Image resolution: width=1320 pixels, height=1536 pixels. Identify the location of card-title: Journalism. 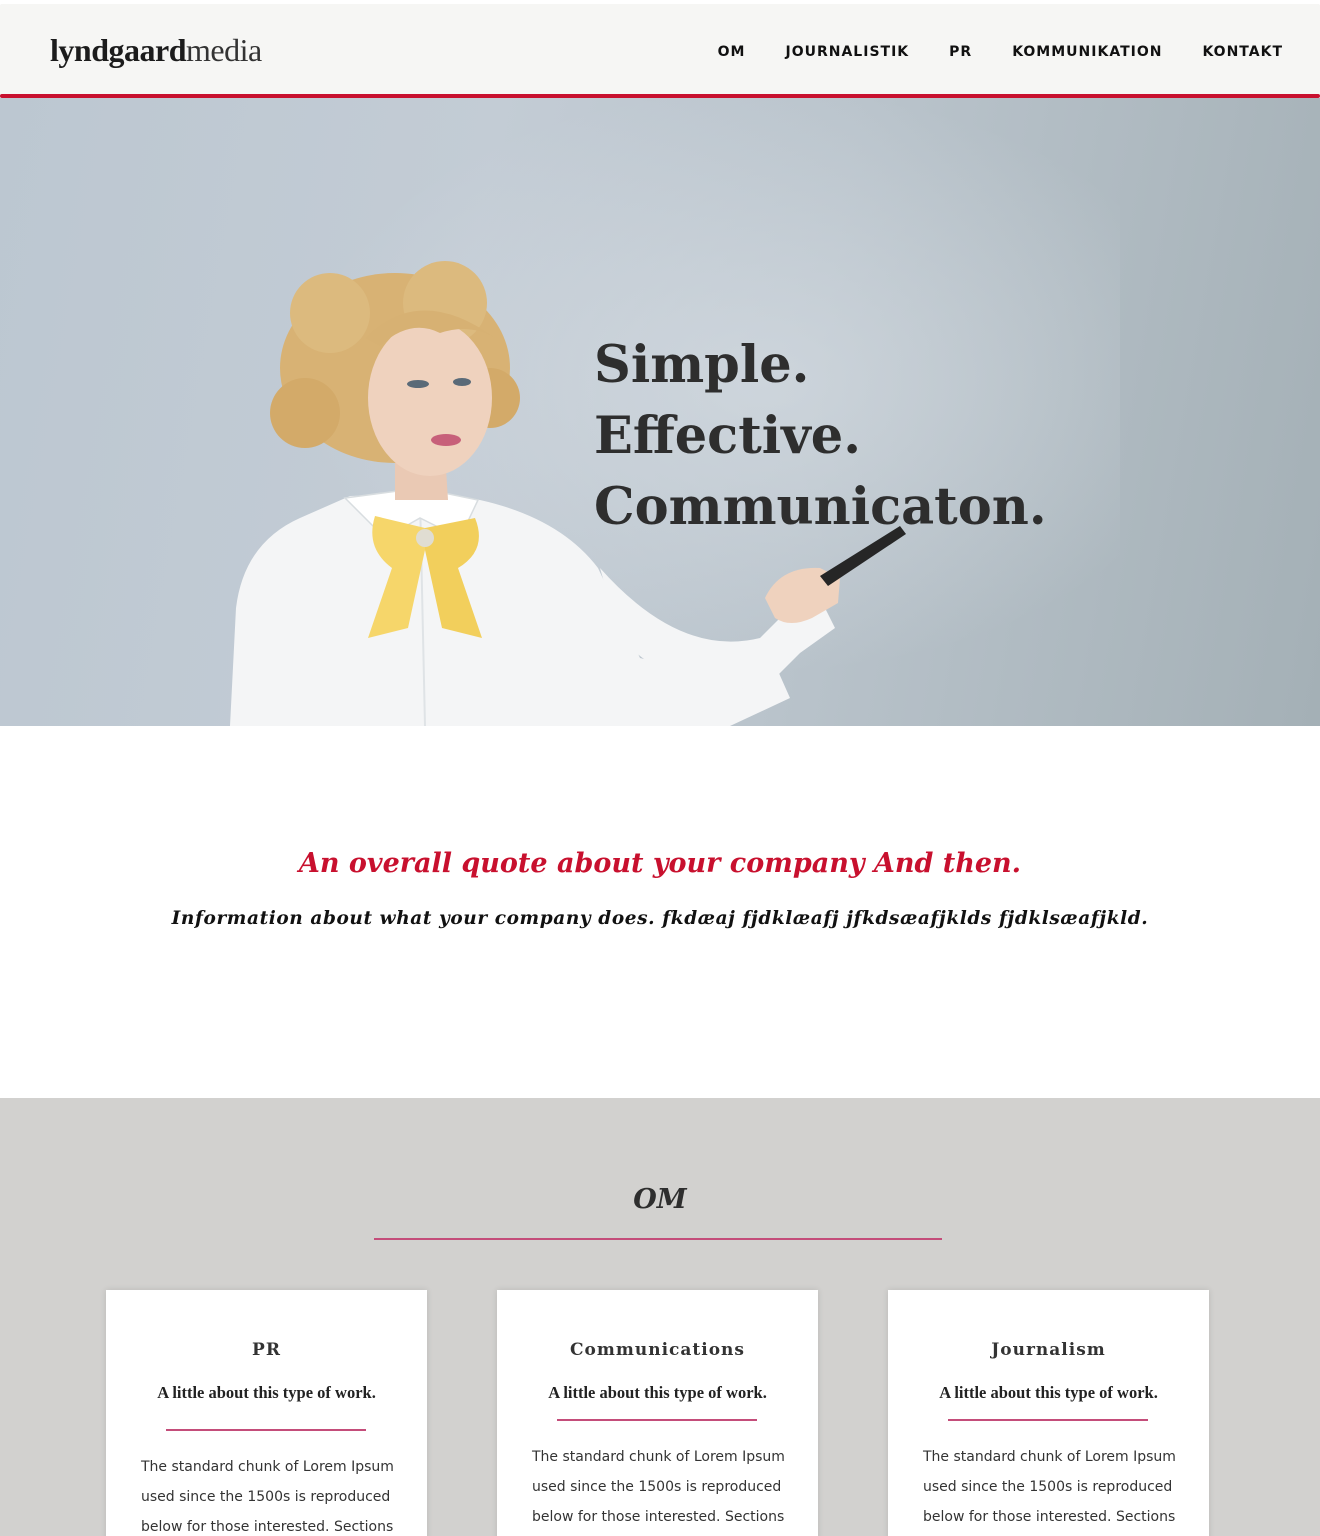
(1048, 1350).